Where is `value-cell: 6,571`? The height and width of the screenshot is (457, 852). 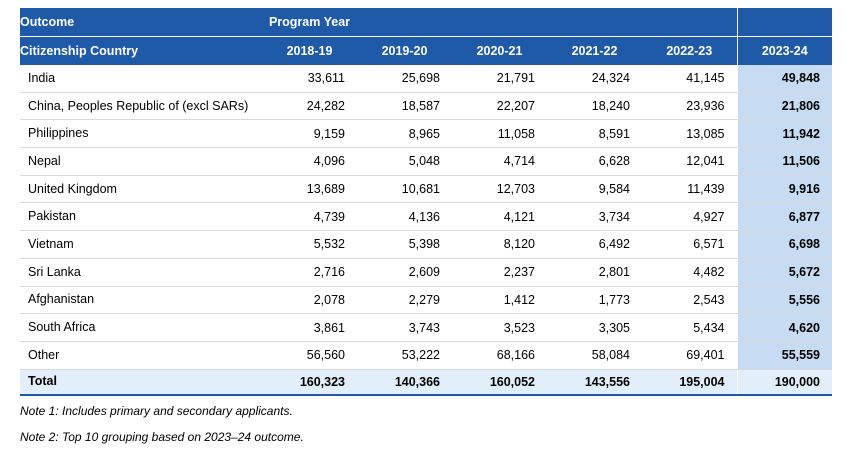 value-cell: 6,571 is located at coordinates (689, 244).